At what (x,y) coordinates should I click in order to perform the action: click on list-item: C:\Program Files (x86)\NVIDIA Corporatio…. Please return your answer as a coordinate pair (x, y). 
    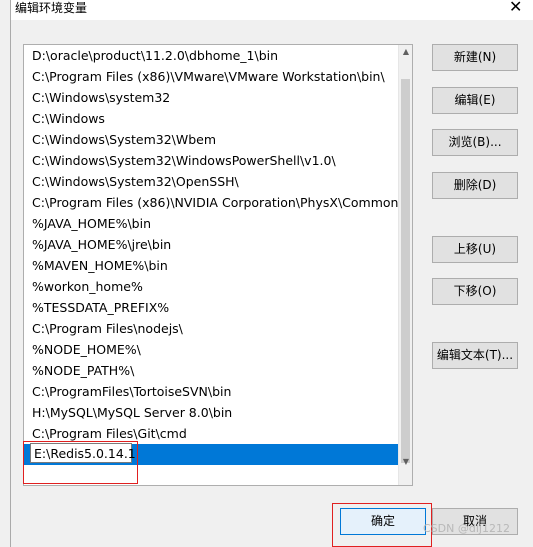
    Looking at the image, I should click on (211, 202).